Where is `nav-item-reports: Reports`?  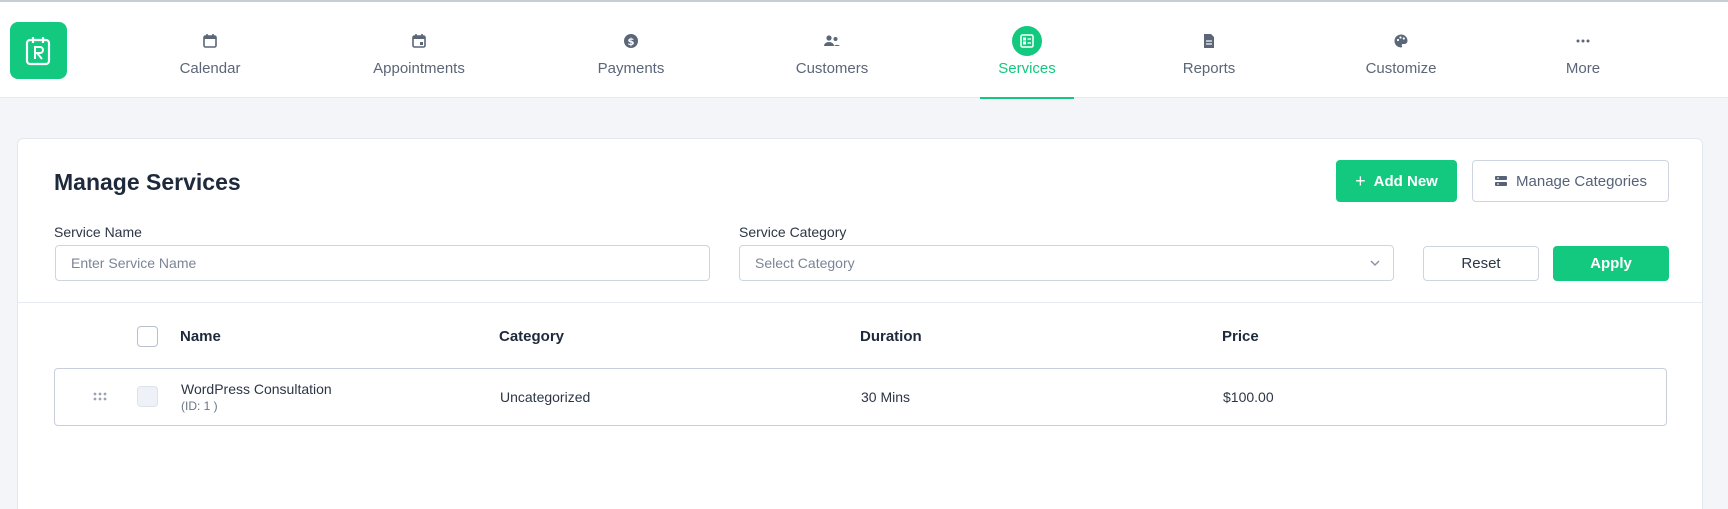
nav-item-reports: Reports is located at coordinates (1209, 50).